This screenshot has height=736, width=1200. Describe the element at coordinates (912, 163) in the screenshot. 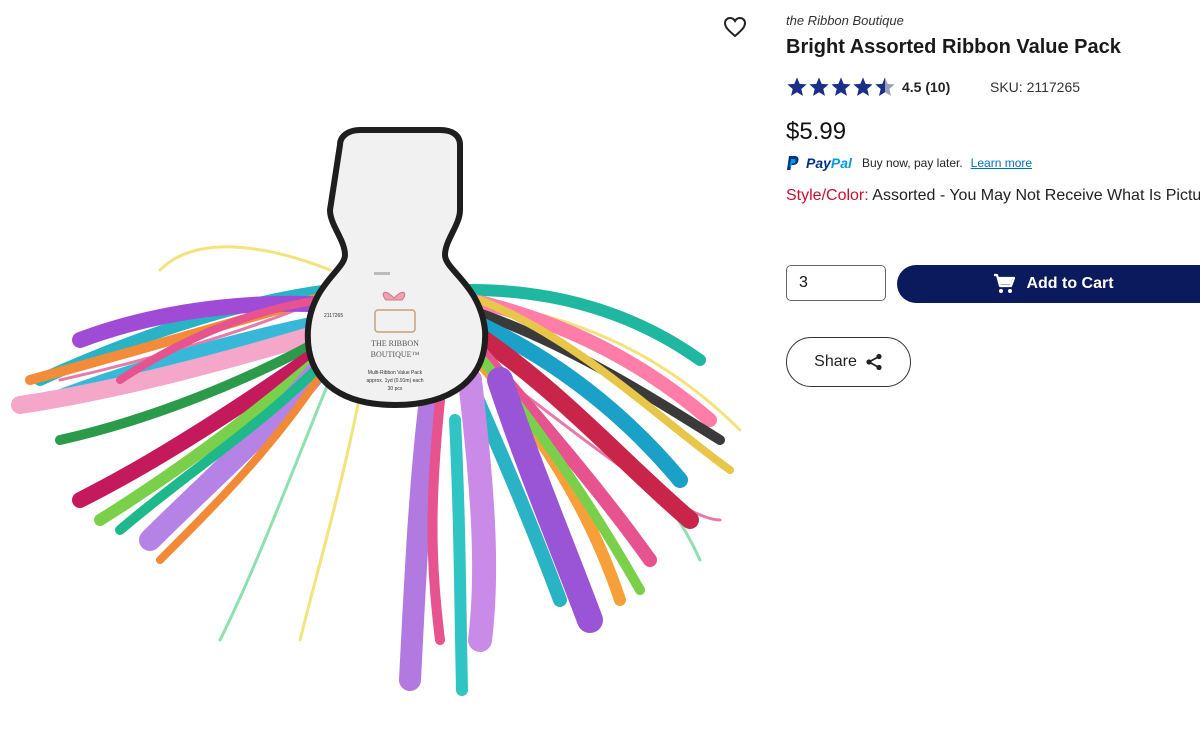

I see `paypal-message: Buy now, pay later.` at that location.